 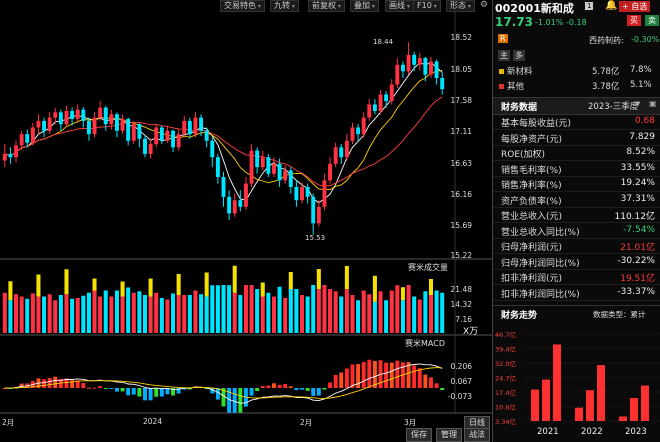 I want to click on x-axis-label: 2月, so click(x=8, y=422).